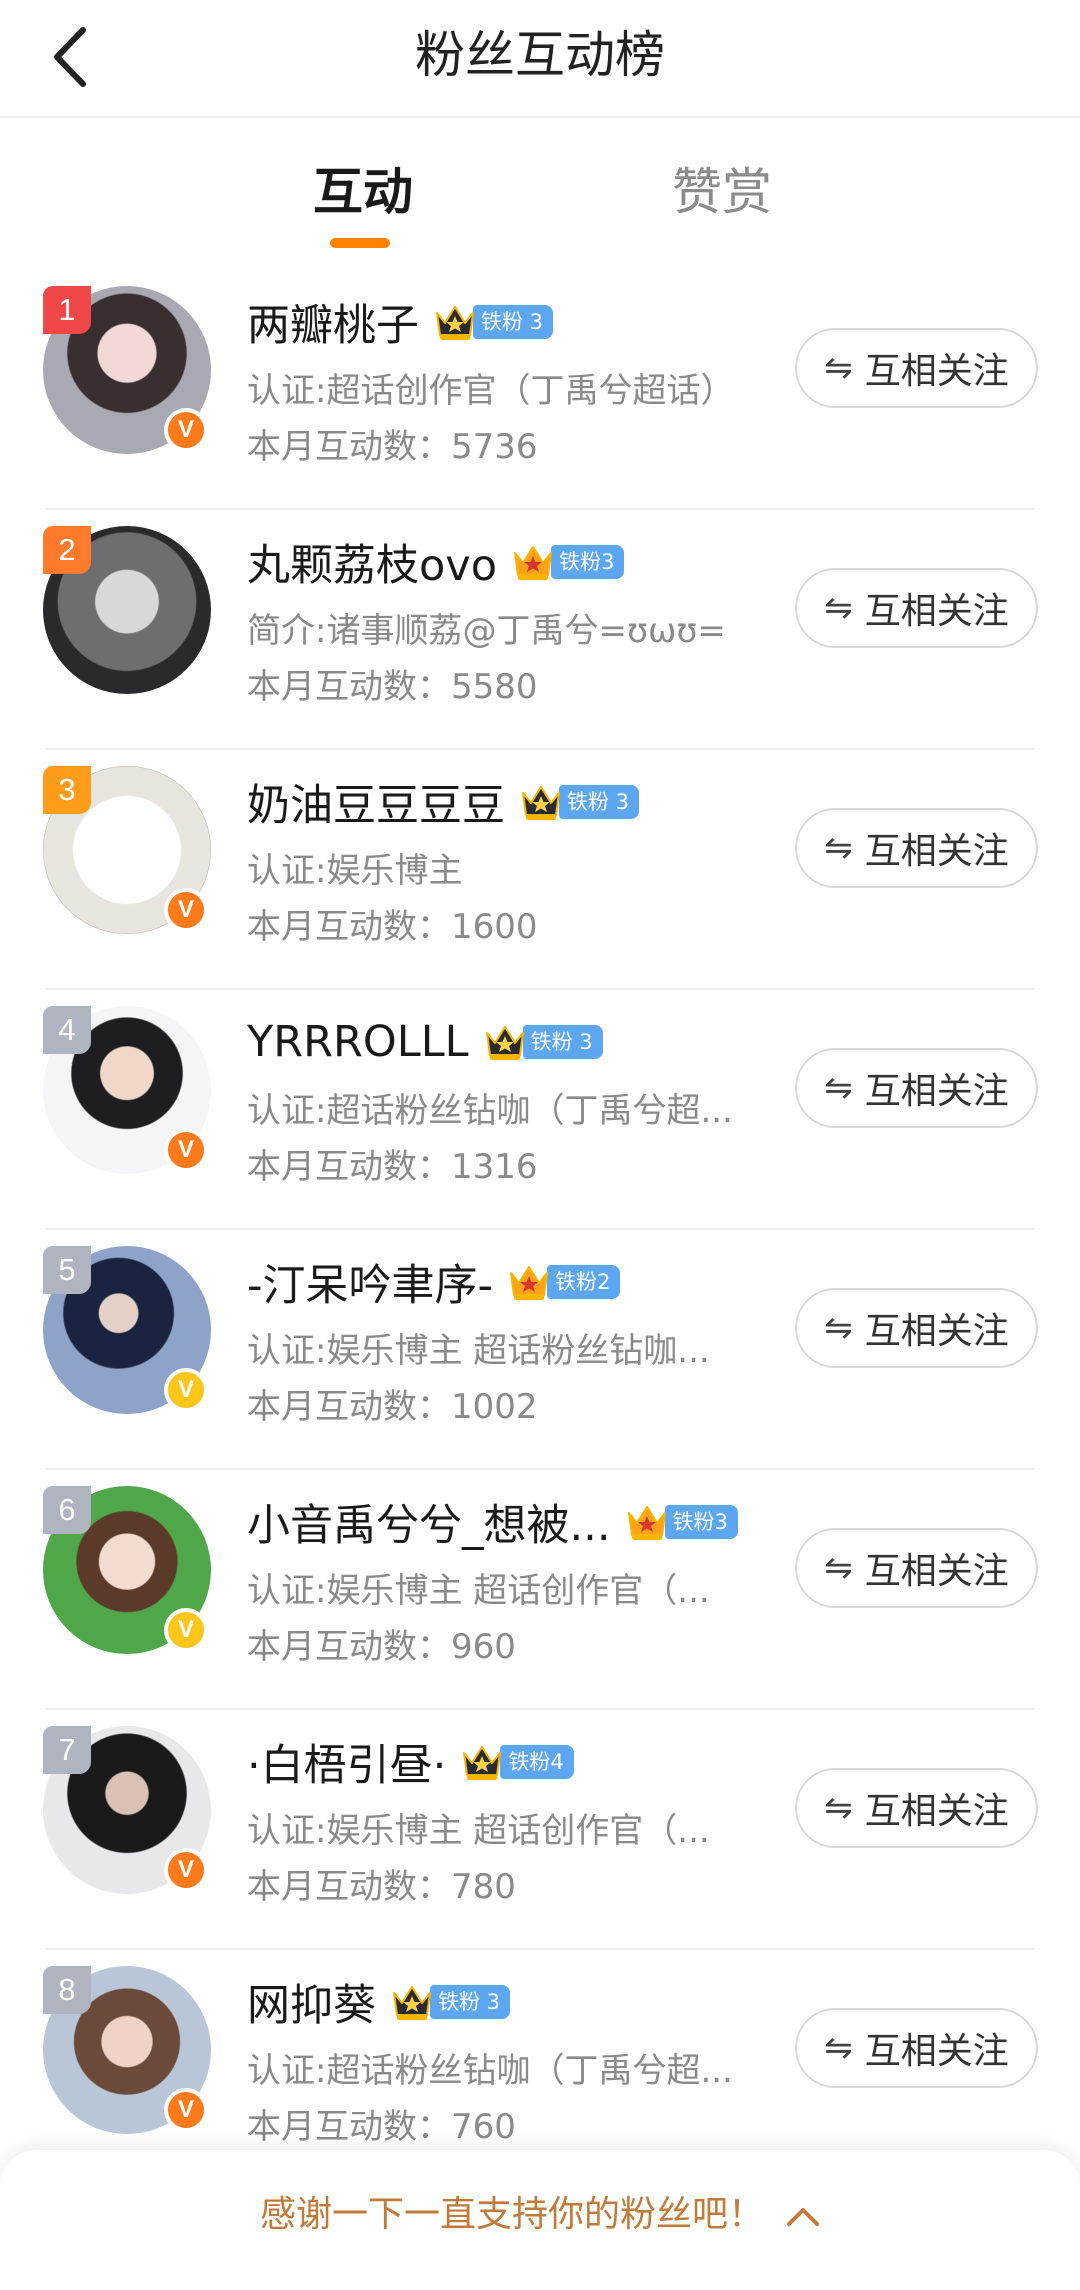 This screenshot has height=2290, width=1080. I want to click on tab-active-indicator, so click(360, 243).